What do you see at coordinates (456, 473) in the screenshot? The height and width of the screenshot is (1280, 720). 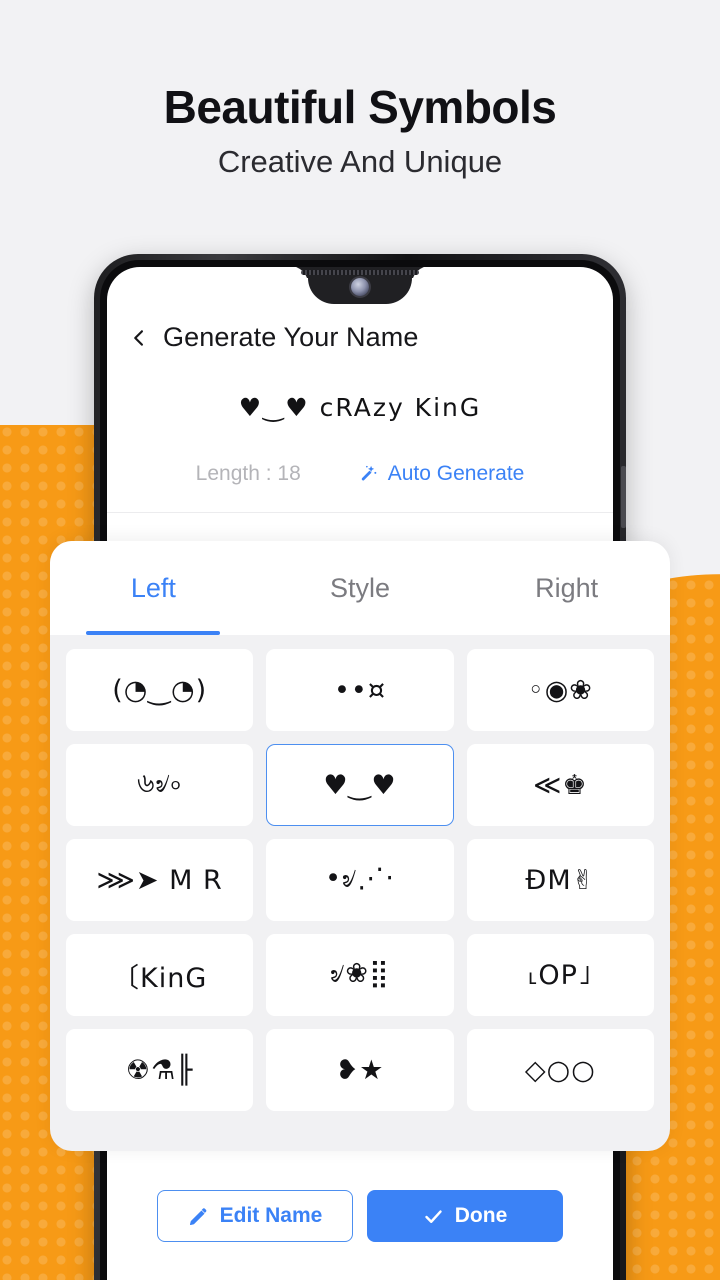 I see `auto-generate-label: Auto Generate` at bounding box center [456, 473].